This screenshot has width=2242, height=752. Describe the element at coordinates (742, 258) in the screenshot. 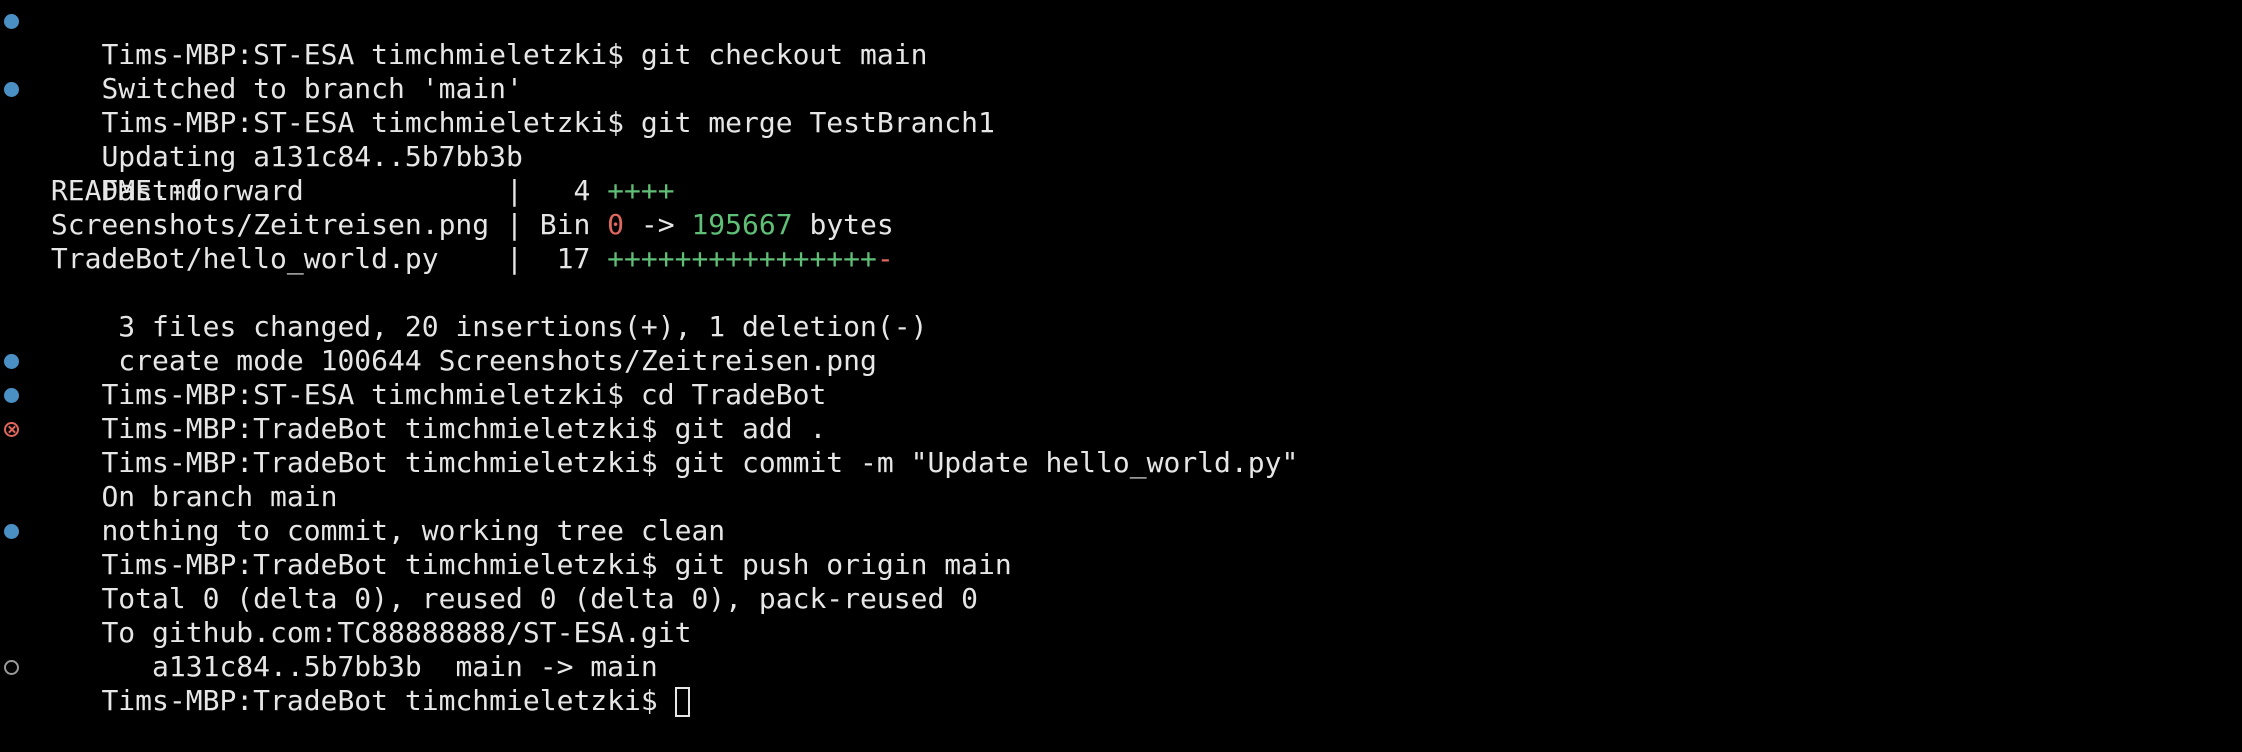

I see `insertions-bar: ++++++++++++++++` at that location.